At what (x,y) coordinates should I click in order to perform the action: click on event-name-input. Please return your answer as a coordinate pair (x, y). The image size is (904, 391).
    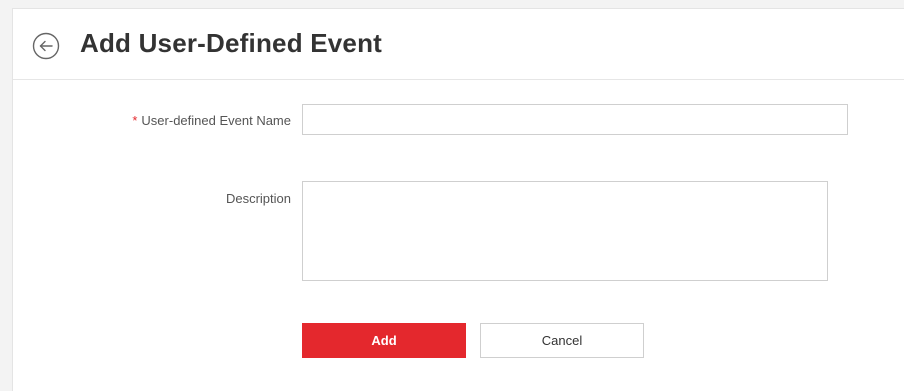
    Looking at the image, I should click on (575, 119).